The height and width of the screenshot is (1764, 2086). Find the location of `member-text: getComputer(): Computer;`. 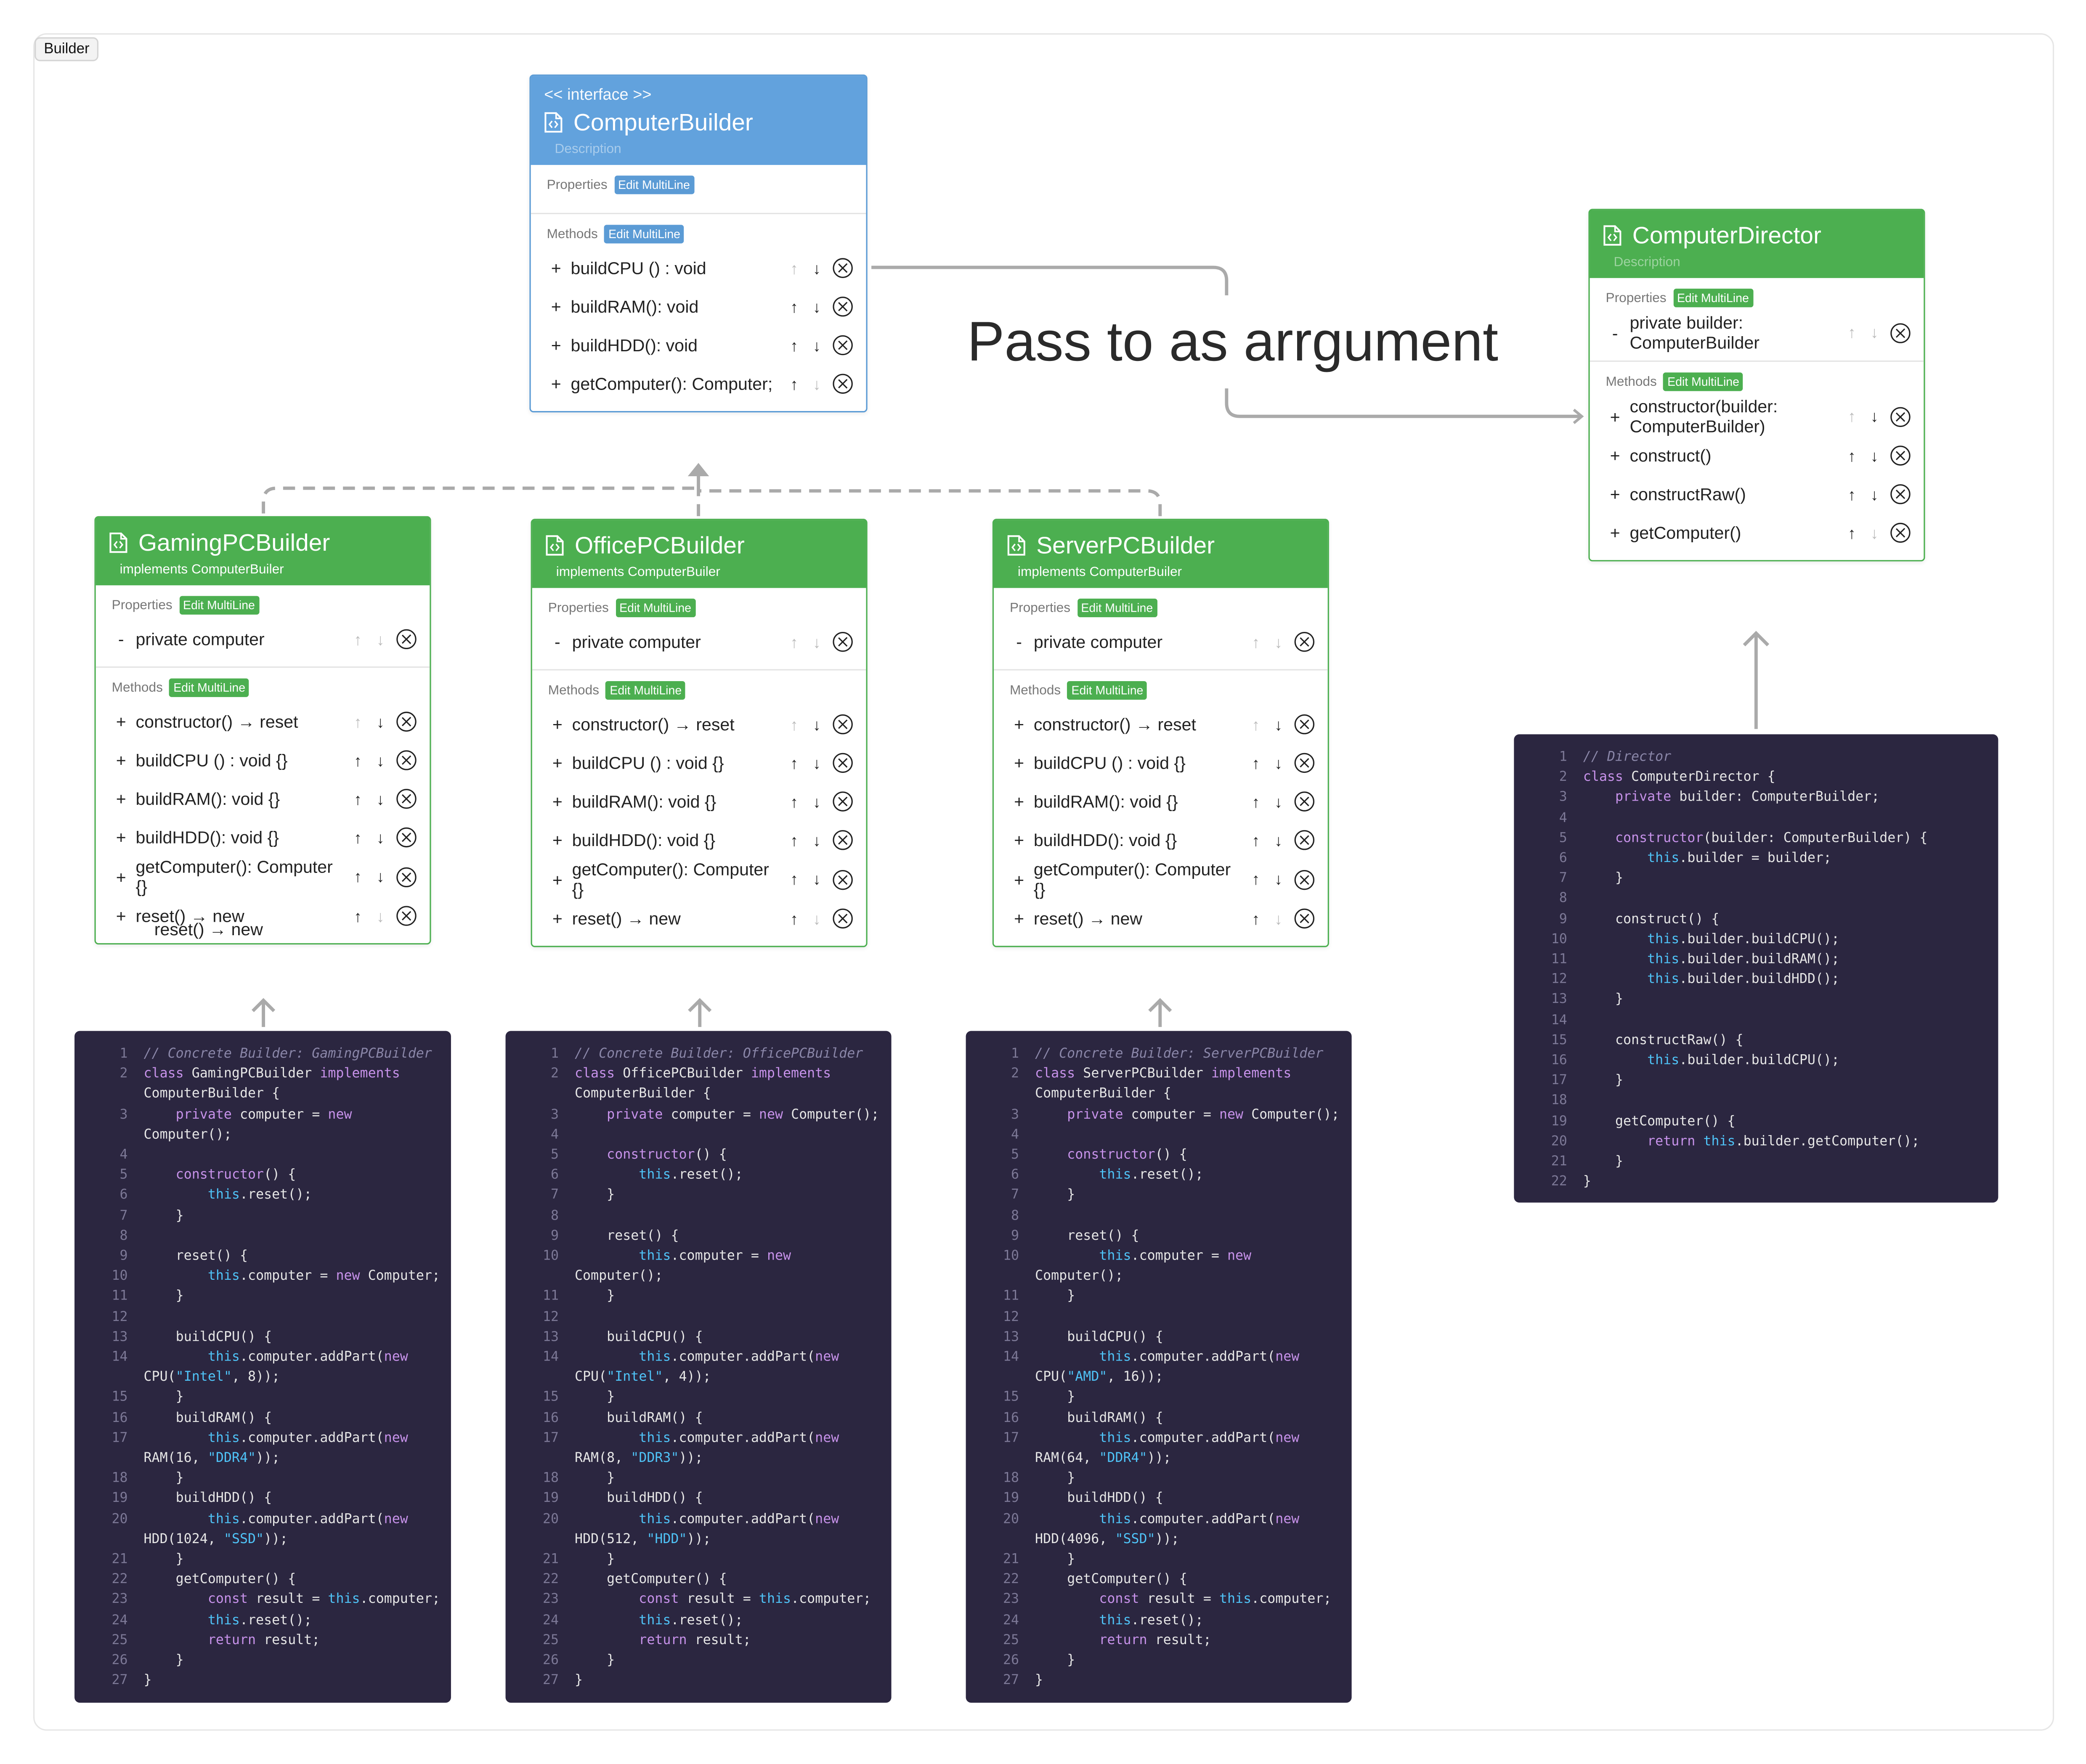

member-text: getComputer(): Computer; is located at coordinates (678, 384).